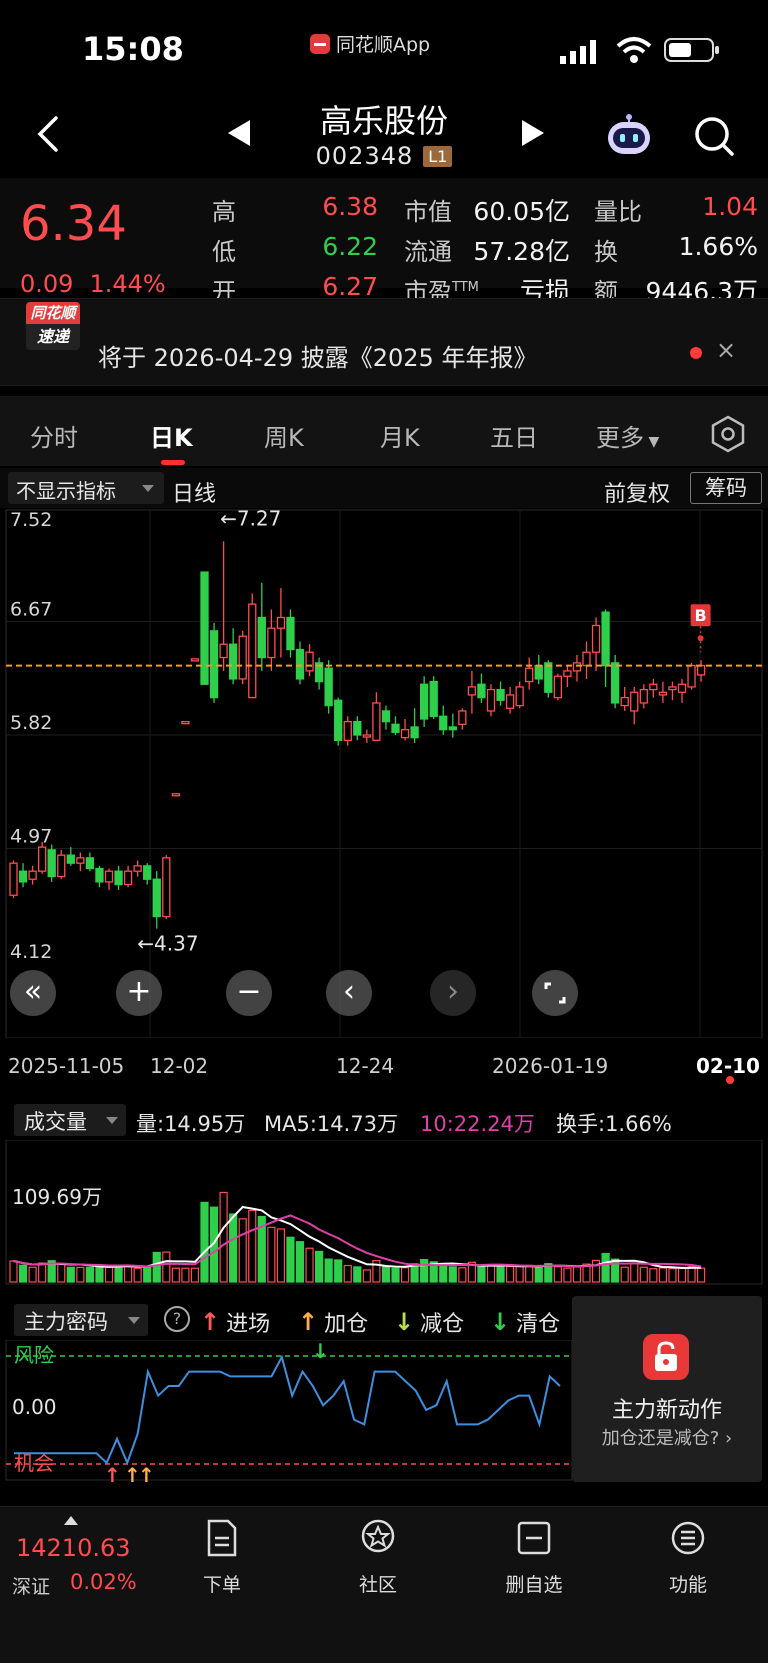 This screenshot has width=768, height=1663. What do you see at coordinates (71, 1520) in the screenshot?
I see `expand-up-icon` at bounding box center [71, 1520].